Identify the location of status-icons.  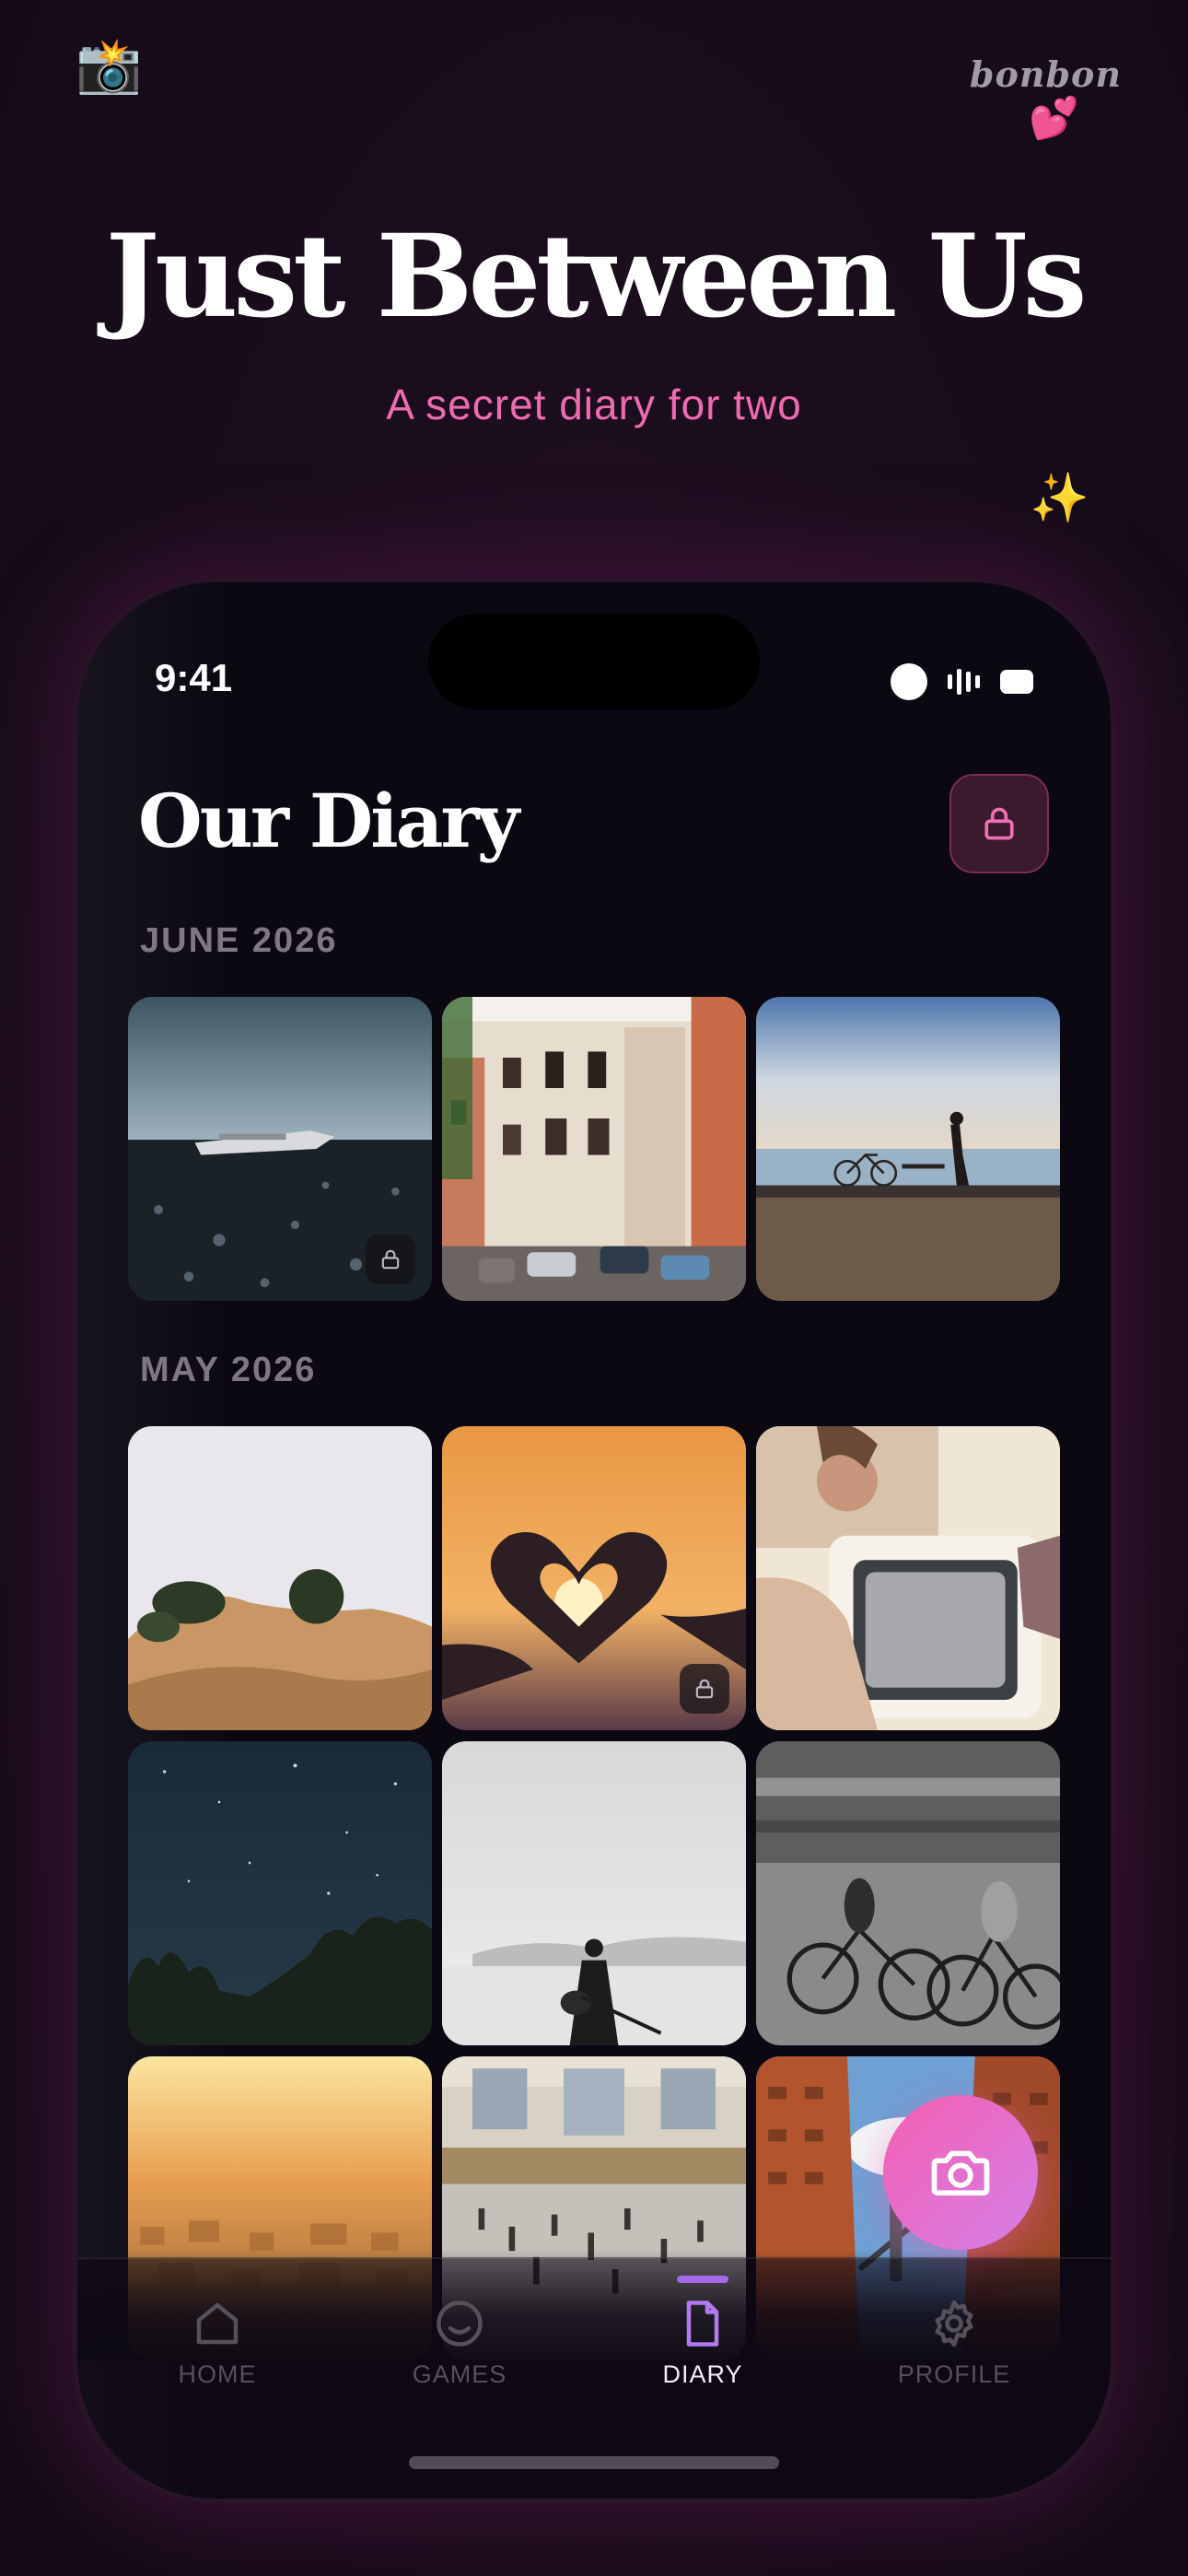
(962, 681).